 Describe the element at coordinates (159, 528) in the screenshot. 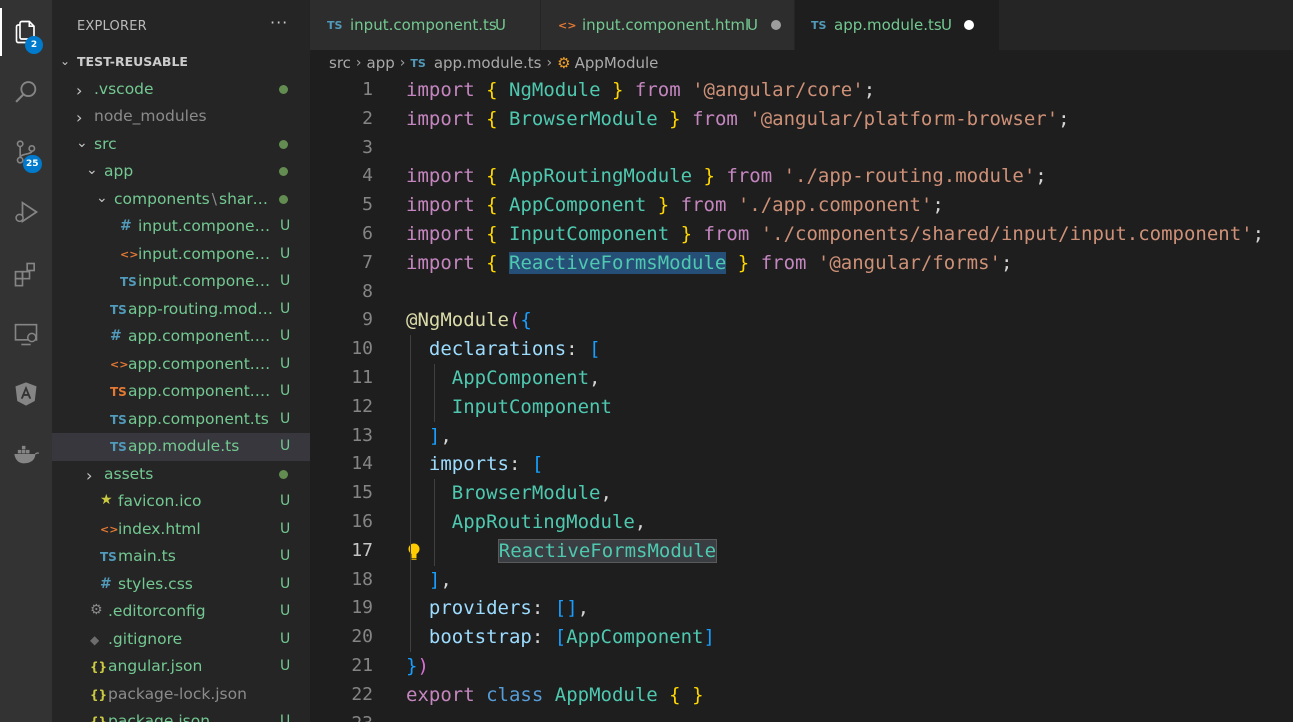

I see `tree-item-label: index.html` at that location.